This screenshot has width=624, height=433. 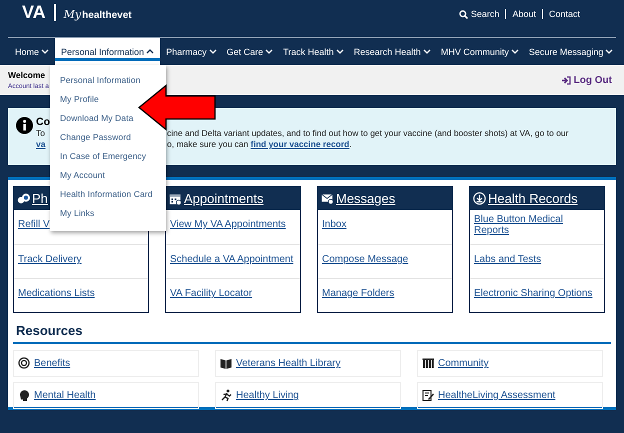 I want to click on resource-link: Community, so click(x=463, y=363).